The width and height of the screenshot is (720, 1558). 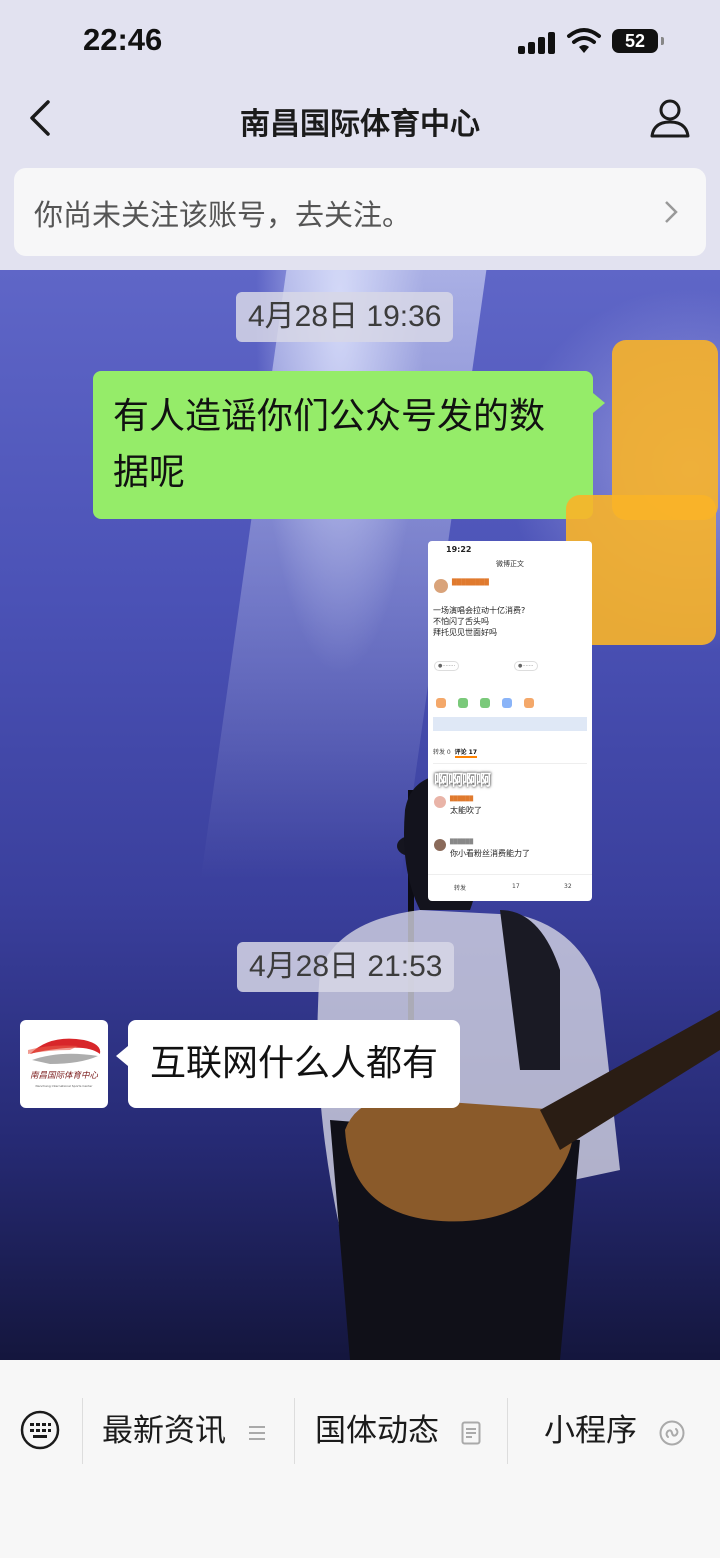 I want to click on screenshot-topic-chip: ●·······, so click(x=526, y=666).